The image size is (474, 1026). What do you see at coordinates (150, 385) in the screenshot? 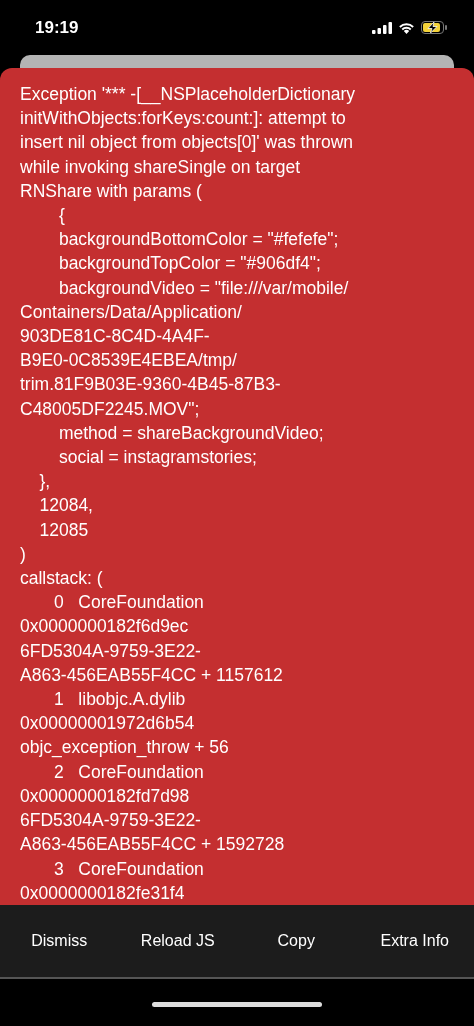
I see `error-text-line: trim.81F9B03E-9360-4B45-87B3-` at bounding box center [150, 385].